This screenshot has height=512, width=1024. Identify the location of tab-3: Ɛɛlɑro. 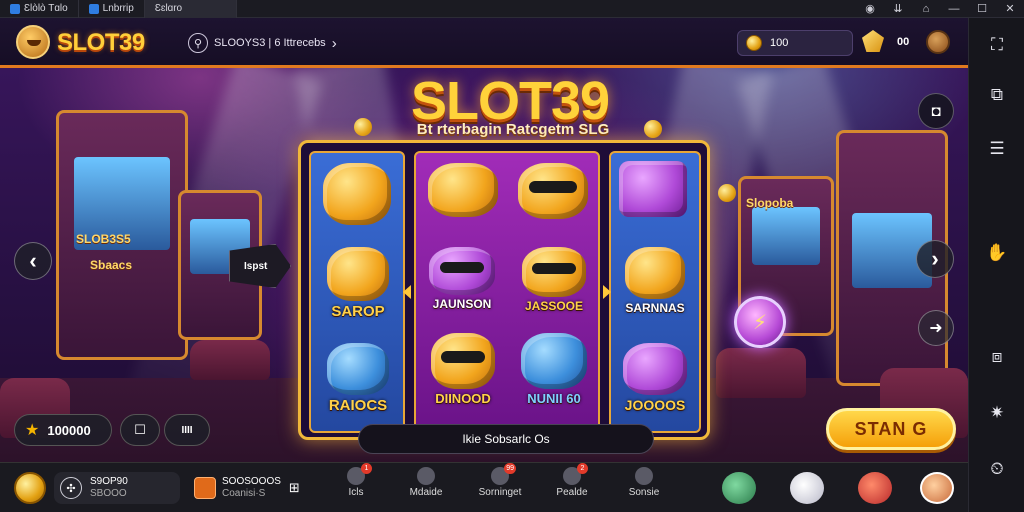
(190, 9).